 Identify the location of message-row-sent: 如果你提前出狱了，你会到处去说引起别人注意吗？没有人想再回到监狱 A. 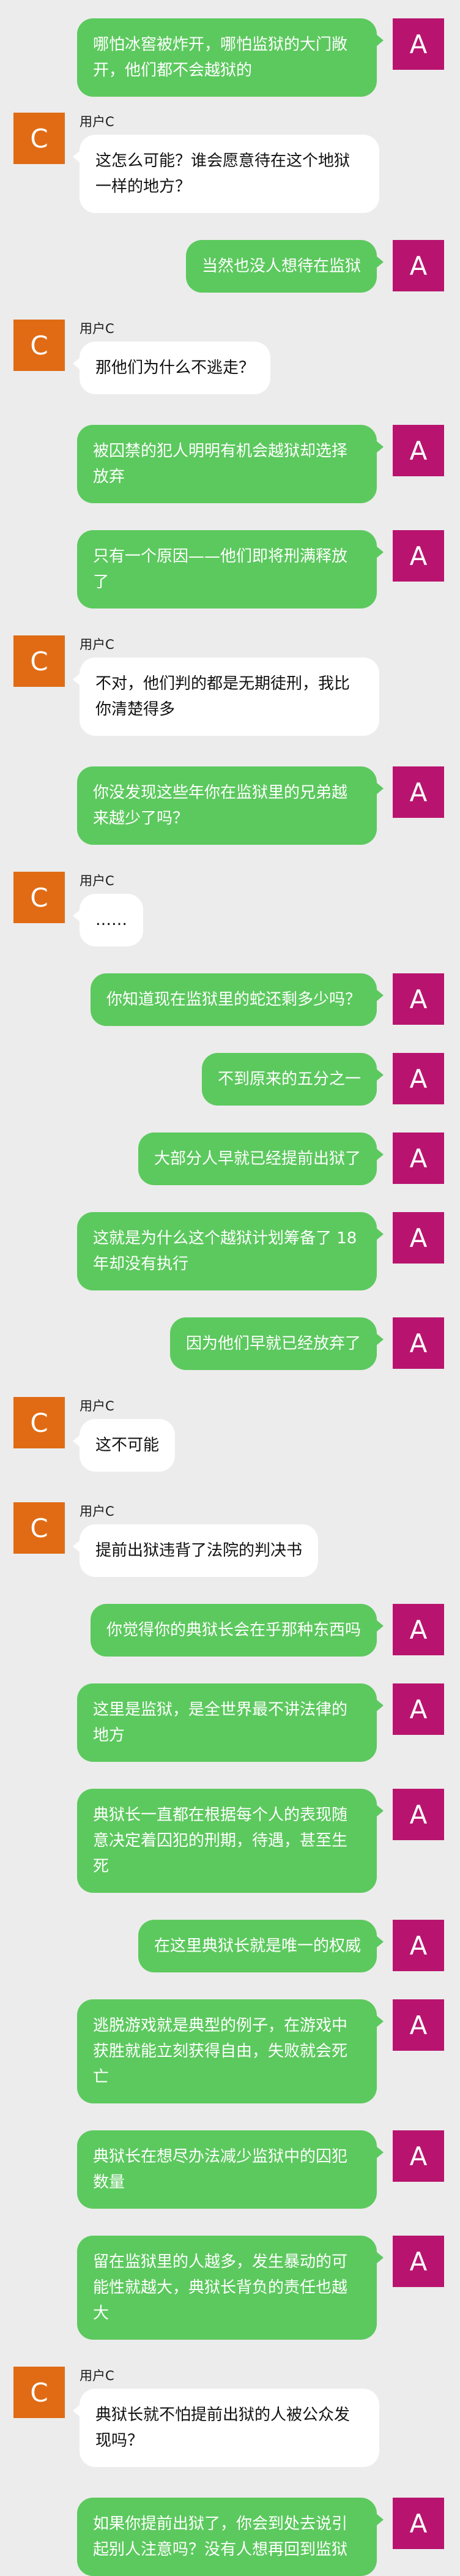
(228, 2537).